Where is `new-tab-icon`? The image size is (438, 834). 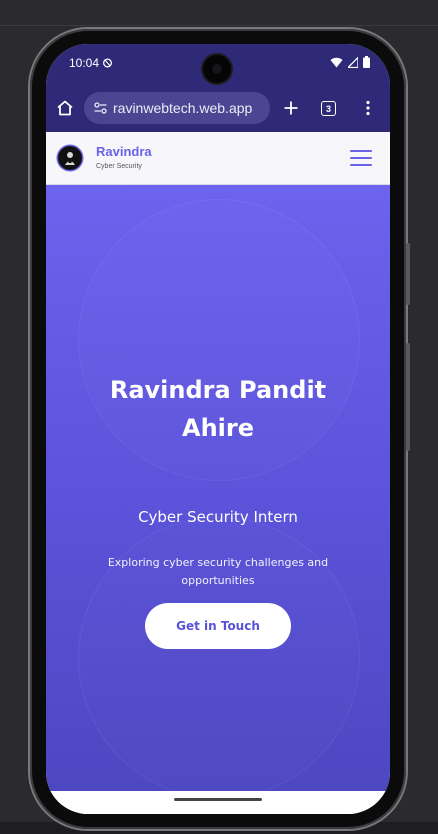 new-tab-icon is located at coordinates (291, 108).